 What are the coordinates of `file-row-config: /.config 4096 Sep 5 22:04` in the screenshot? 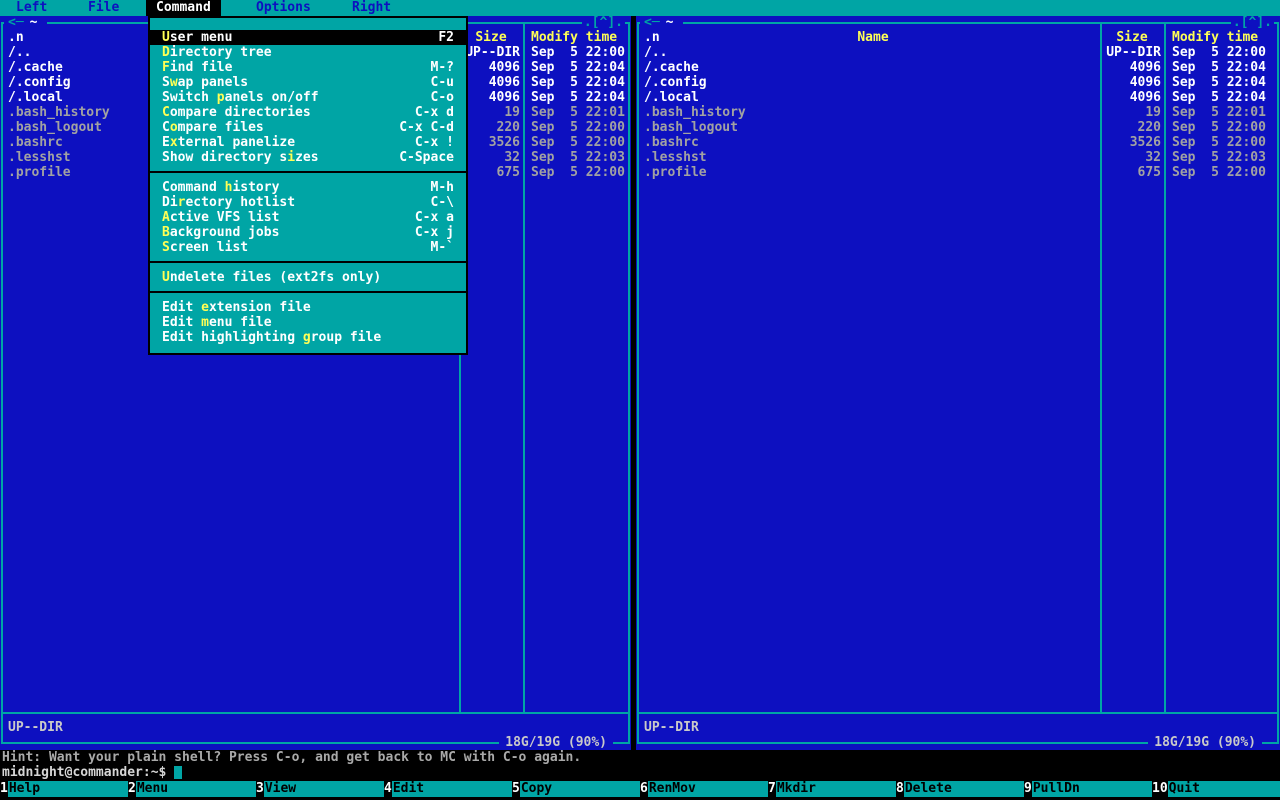 It's located at (958, 82).